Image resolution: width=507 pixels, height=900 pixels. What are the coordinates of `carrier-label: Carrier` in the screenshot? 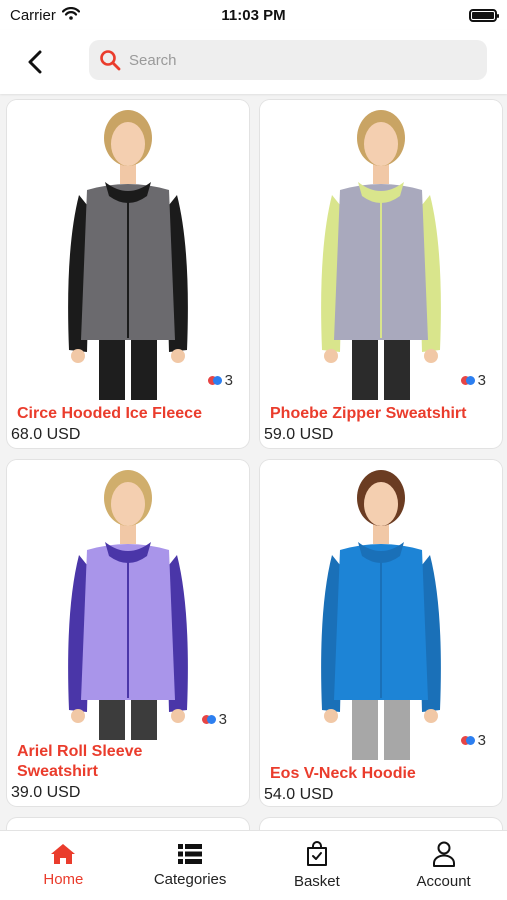 It's located at (33, 15).